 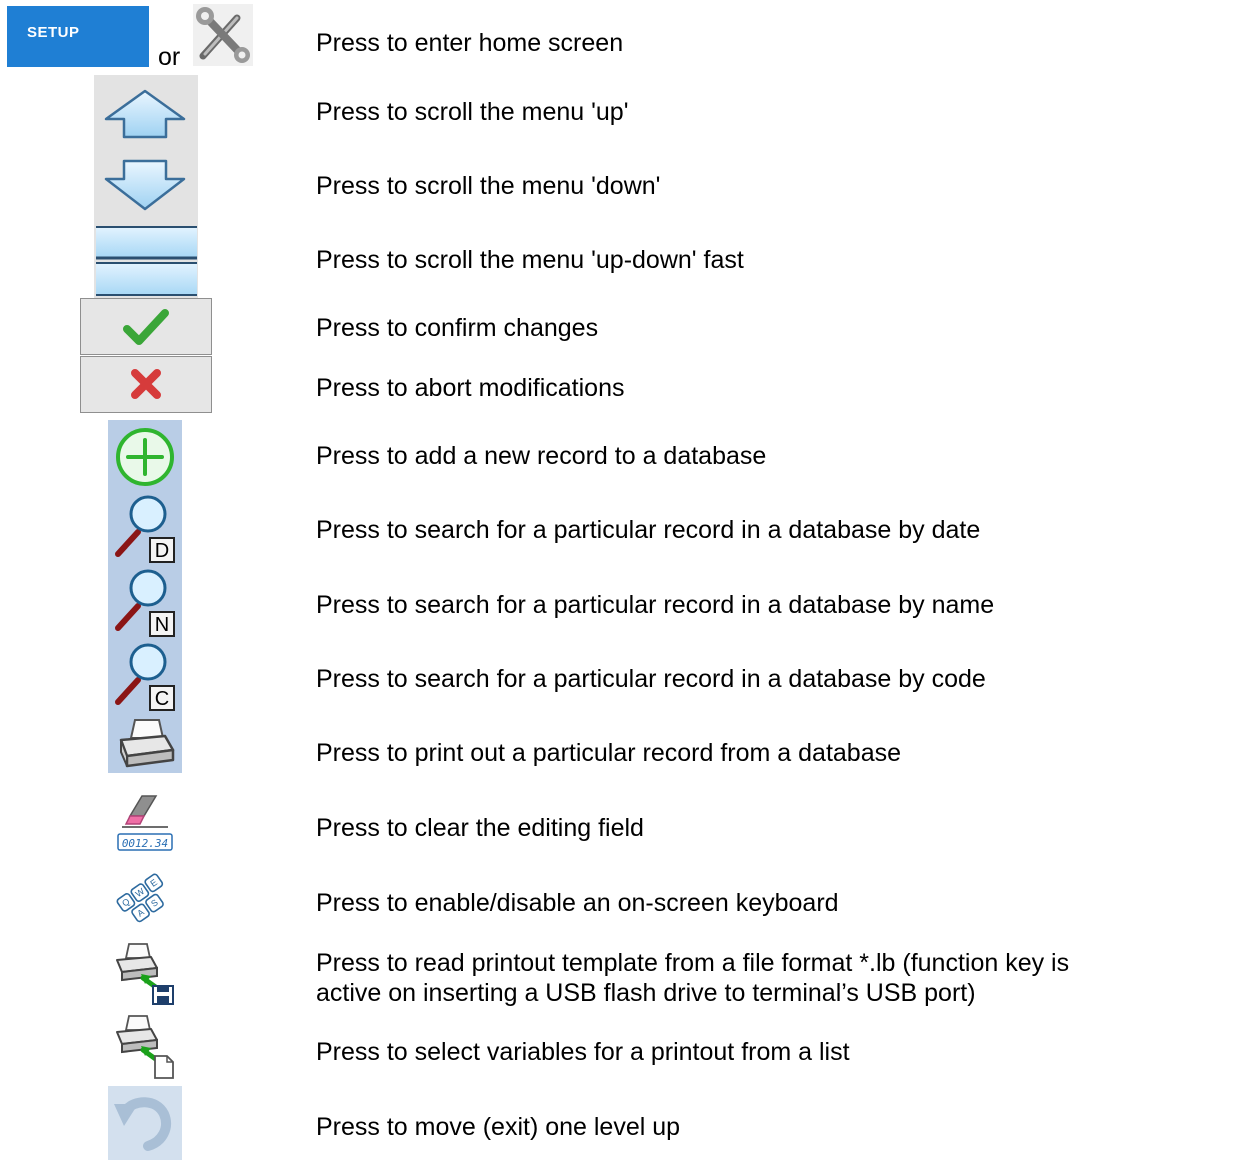 I want to click on checkmark-icon, so click(x=146, y=327).